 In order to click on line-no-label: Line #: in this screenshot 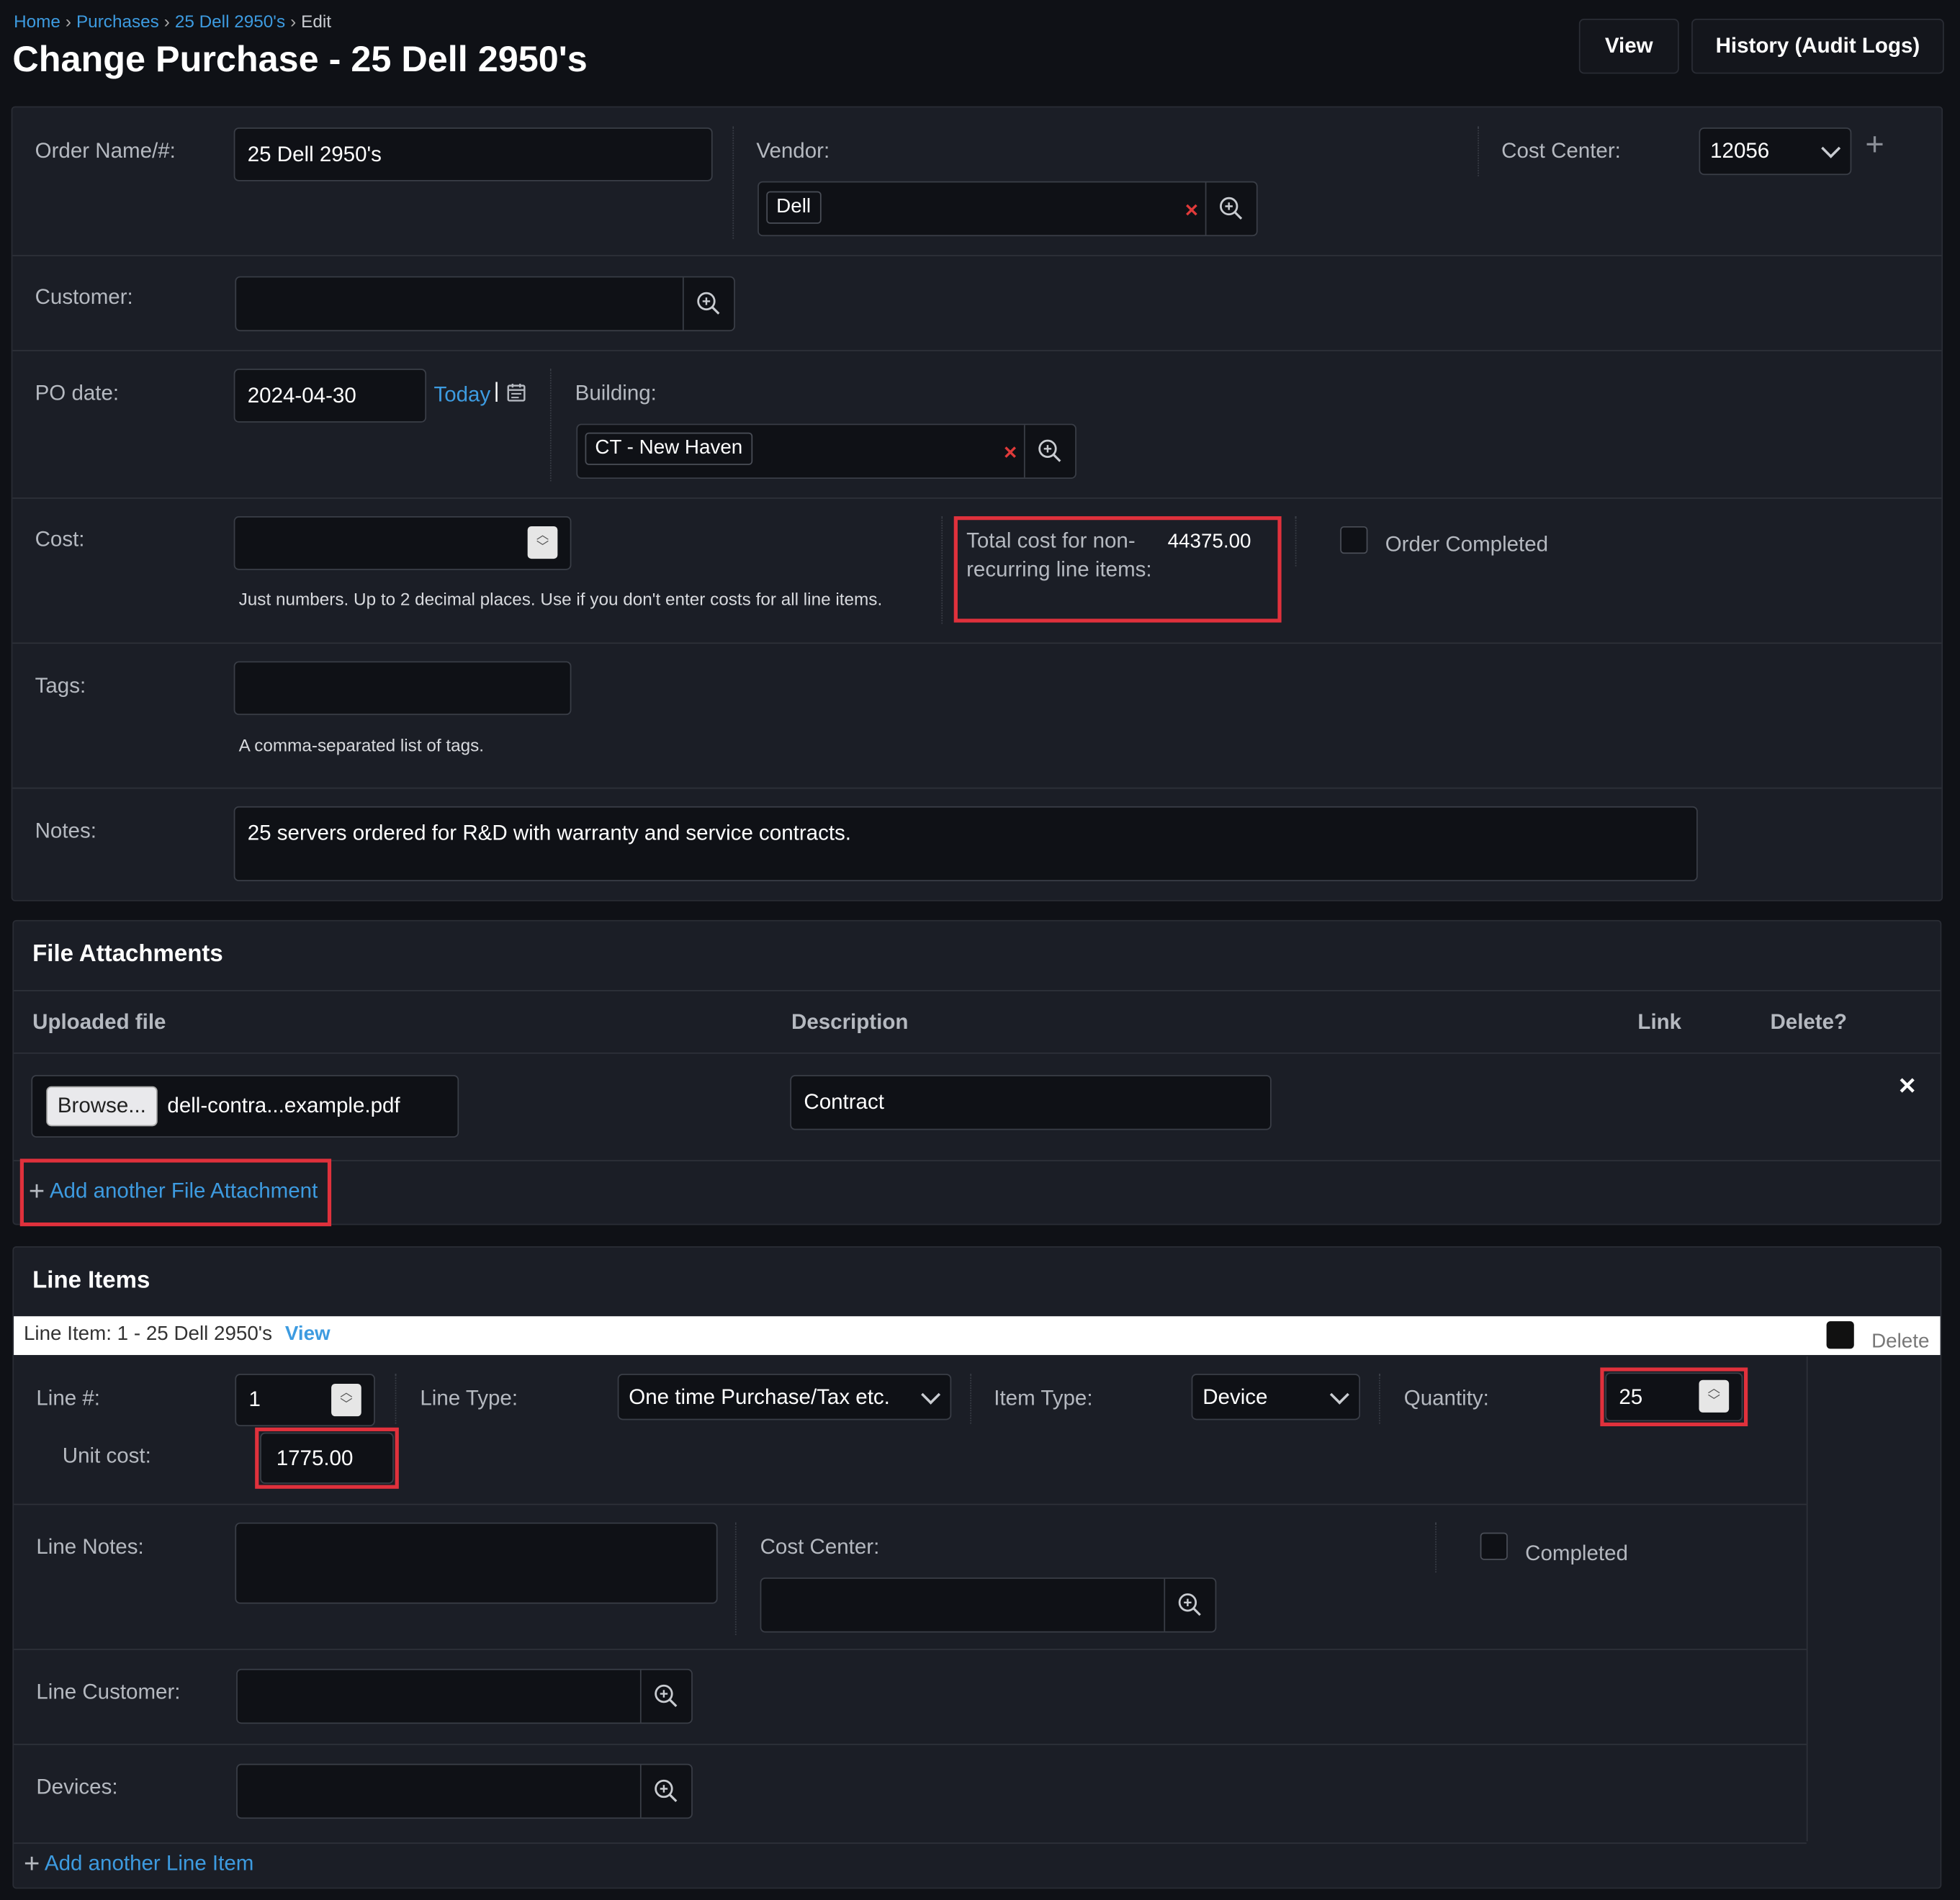, I will do `click(68, 1398)`.